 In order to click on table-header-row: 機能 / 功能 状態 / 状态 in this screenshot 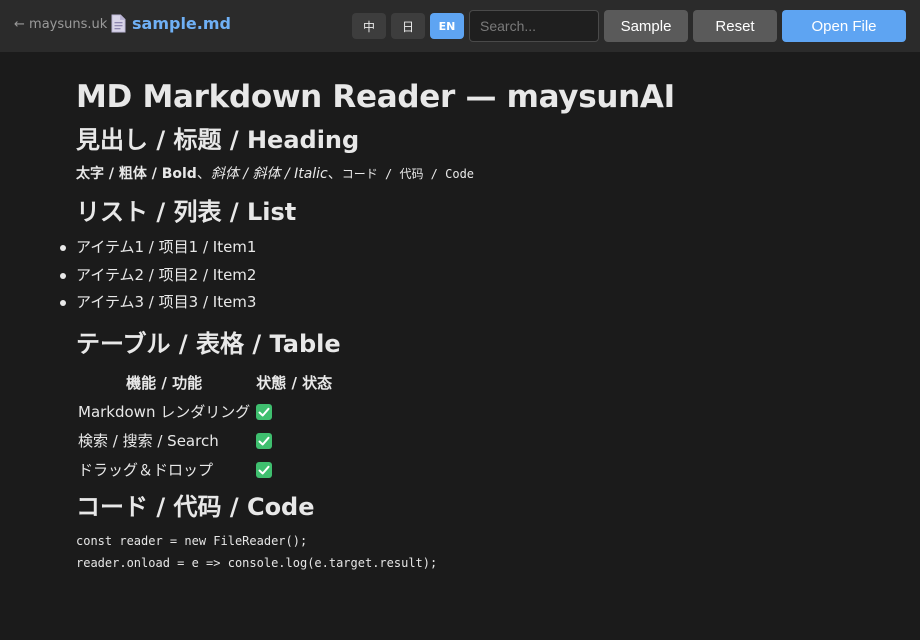, I will do `click(205, 383)`.